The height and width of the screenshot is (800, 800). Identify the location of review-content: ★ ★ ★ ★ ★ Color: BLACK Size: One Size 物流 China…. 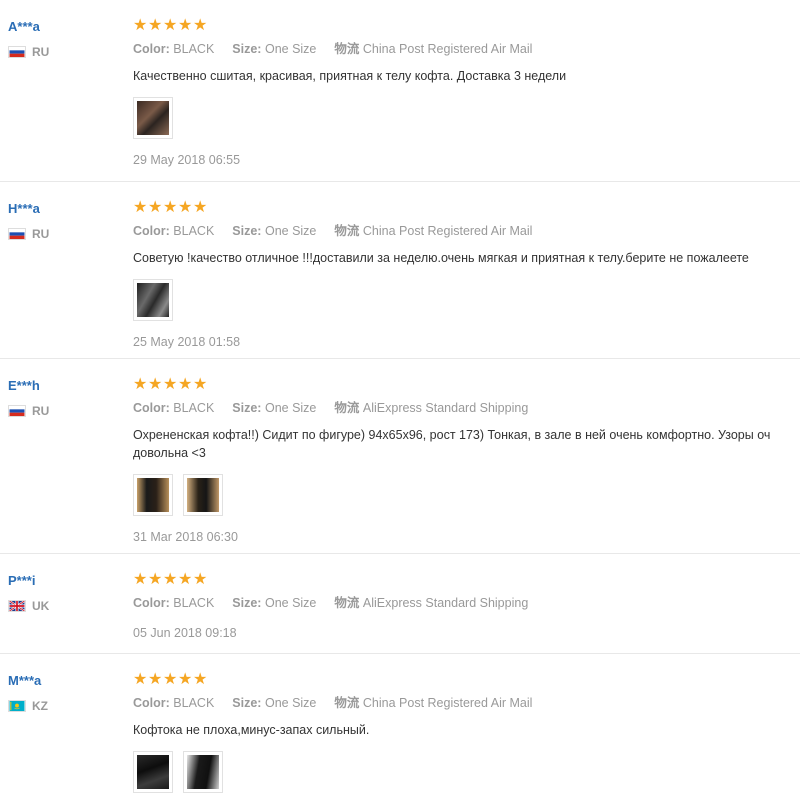
(466, 732).